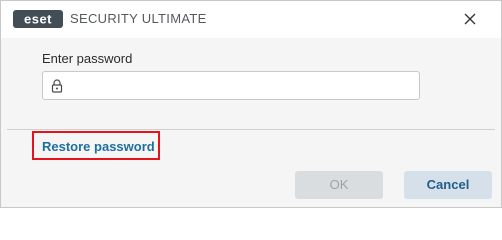 The image size is (502, 240). I want to click on password-field, so click(231, 85).